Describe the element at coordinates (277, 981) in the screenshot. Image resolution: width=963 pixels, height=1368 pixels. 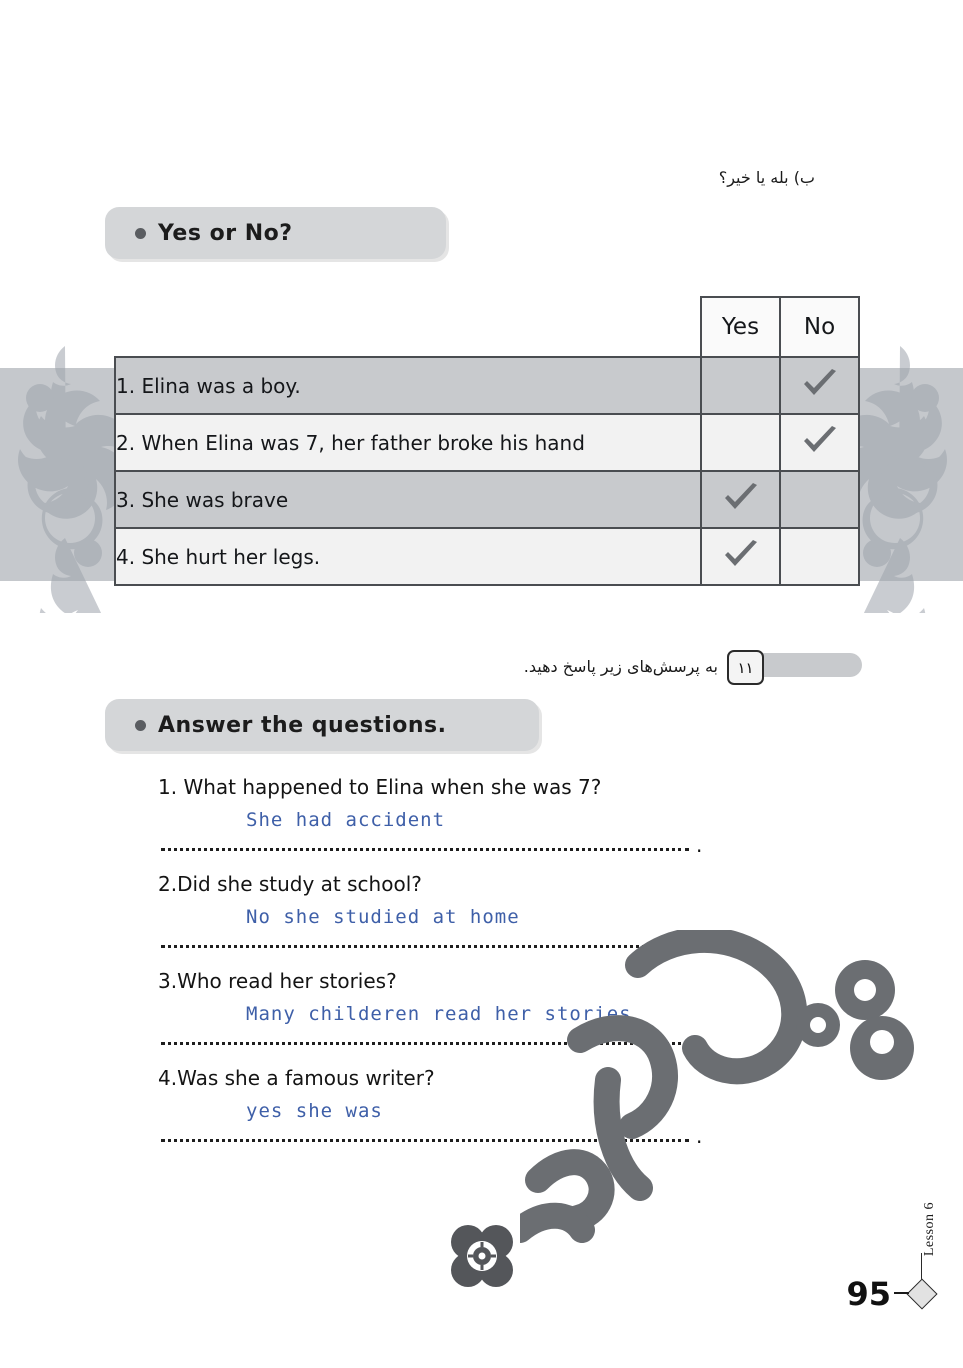
I see `question-prompt: 3.Who read her stories?` at that location.